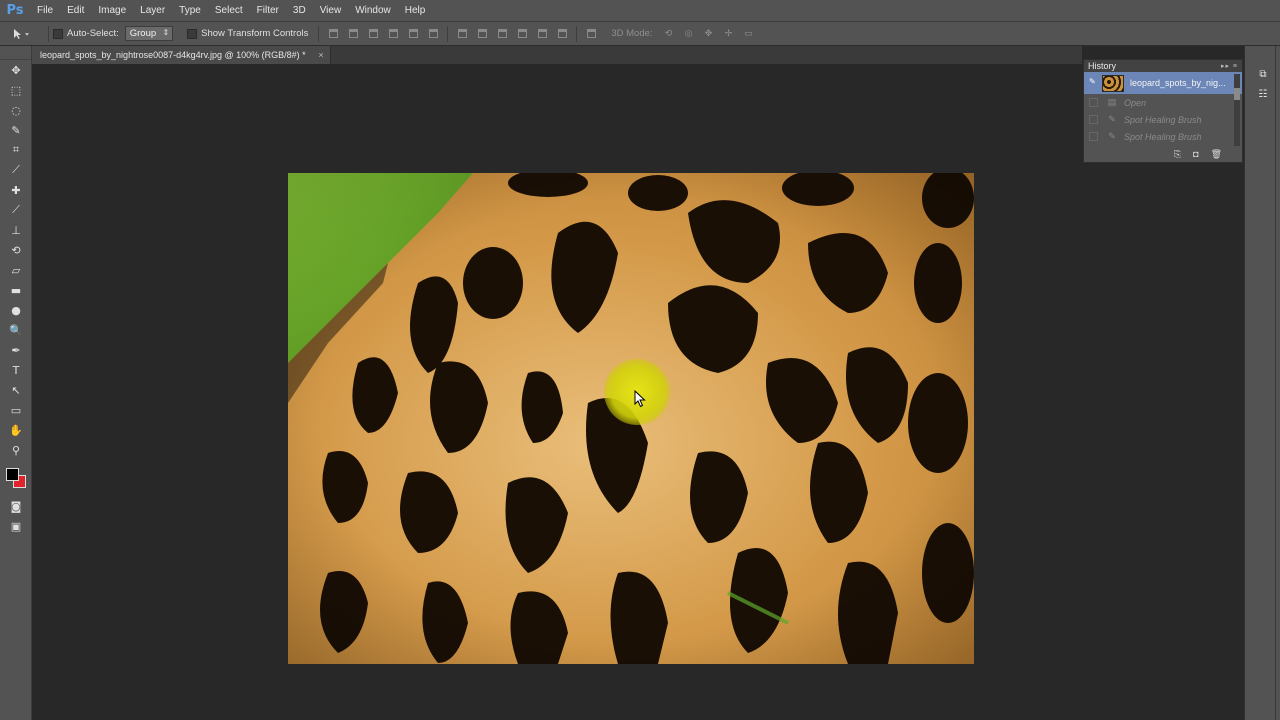 The image size is (1280, 720). I want to click on delete-state-icon: 🗑, so click(1216, 154).